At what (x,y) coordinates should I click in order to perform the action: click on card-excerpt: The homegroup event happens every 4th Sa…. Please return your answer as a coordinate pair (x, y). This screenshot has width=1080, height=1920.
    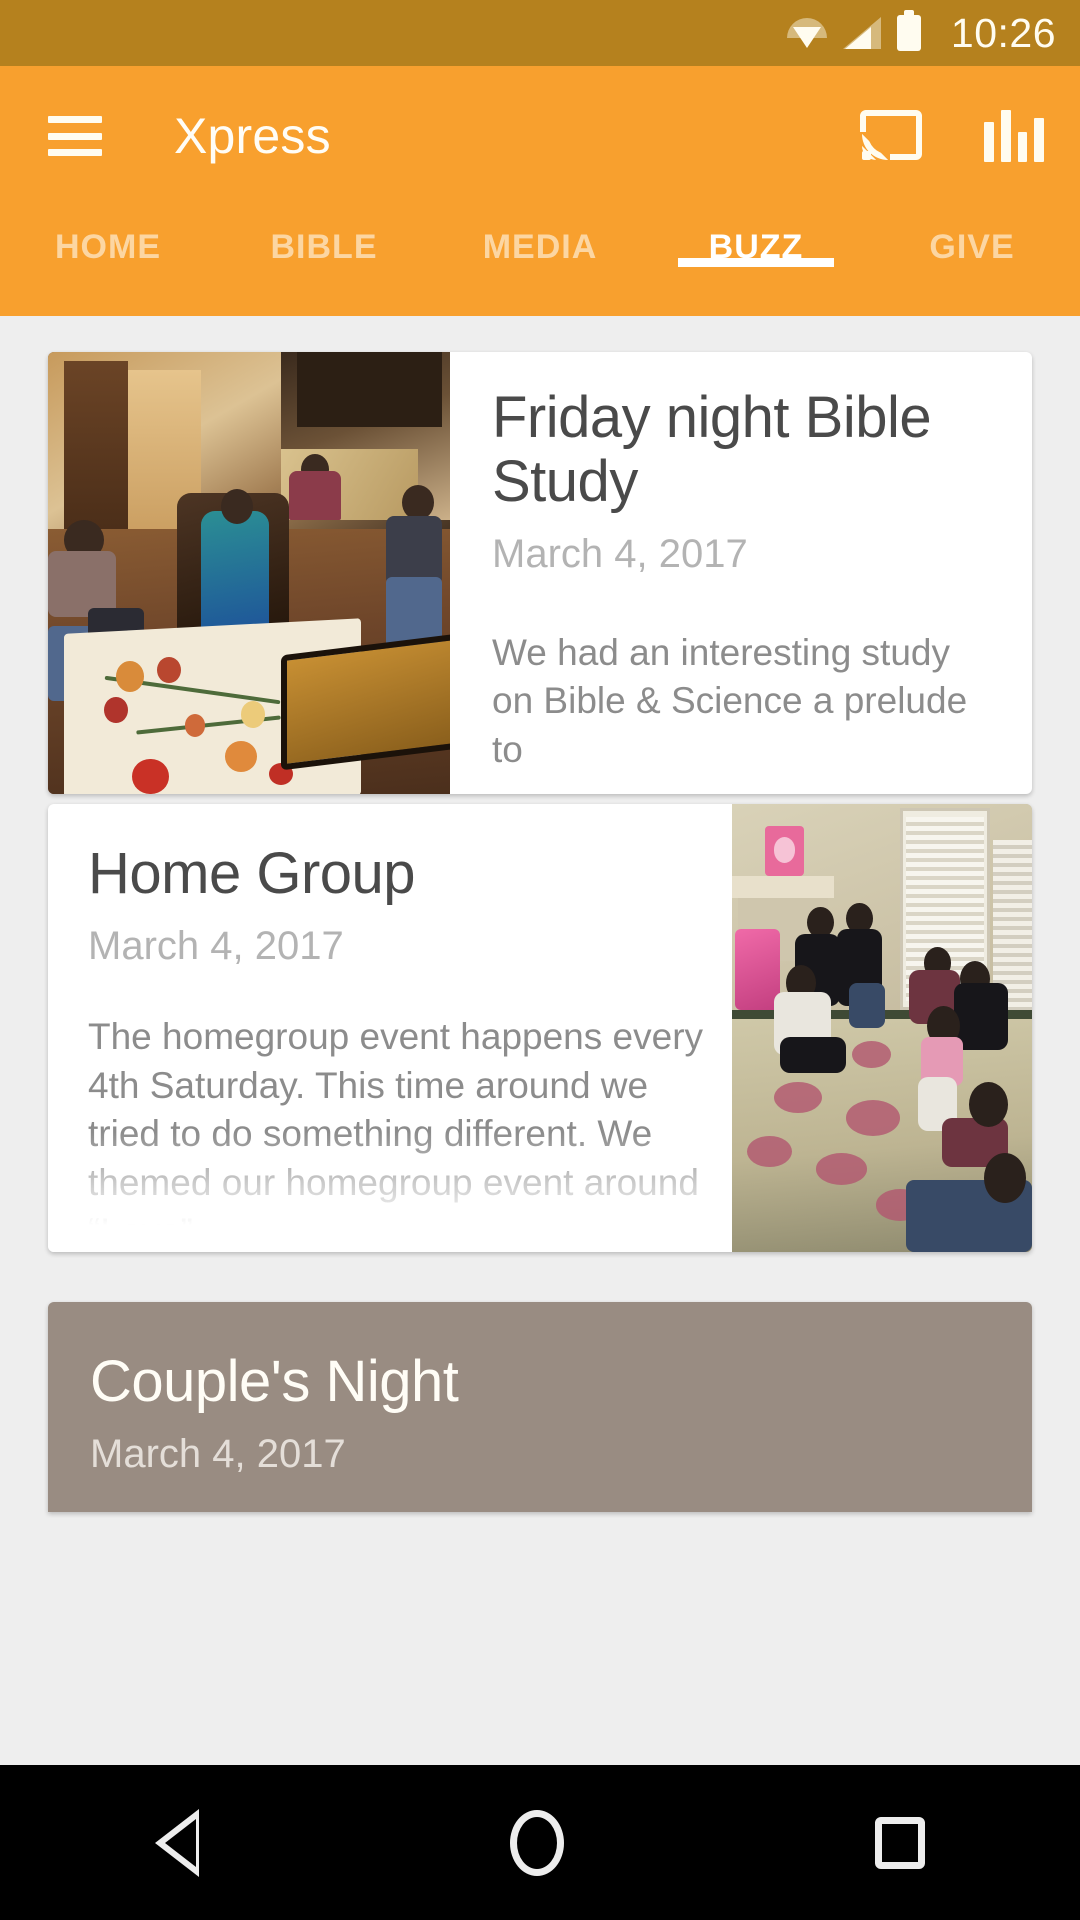
    Looking at the image, I should click on (396, 1133).